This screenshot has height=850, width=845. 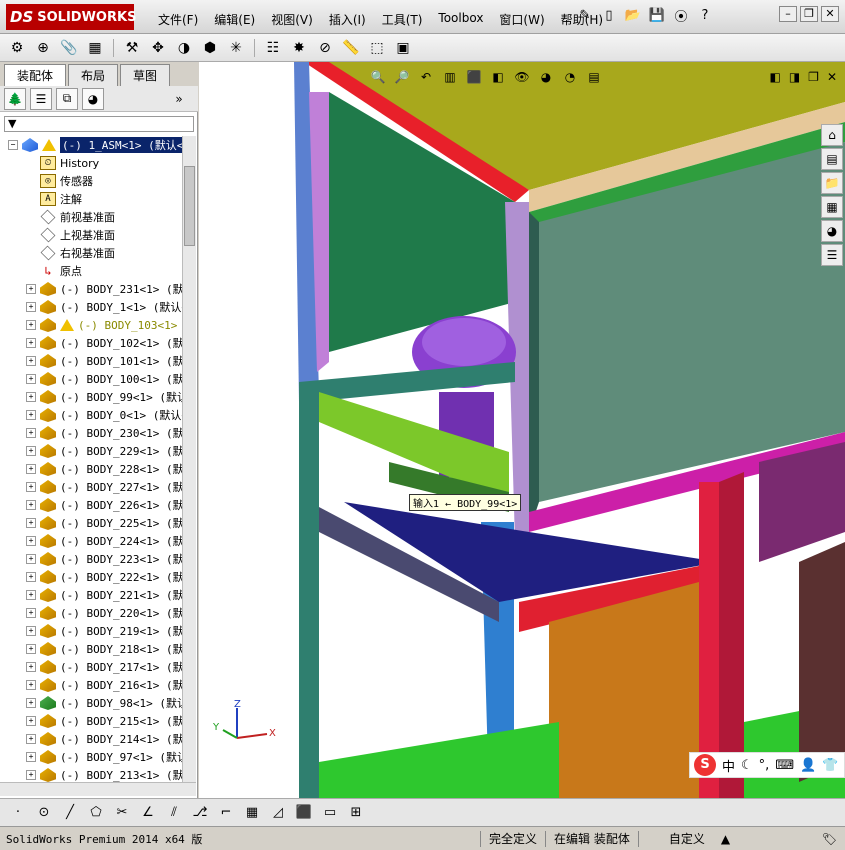 I want to click on bill-of-materials-icon: ☷, so click(x=273, y=48).